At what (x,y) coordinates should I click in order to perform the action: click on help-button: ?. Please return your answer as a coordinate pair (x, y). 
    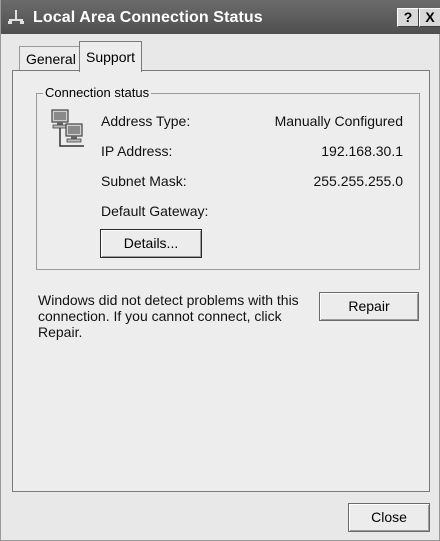
    Looking at the image, I should click on (408, 17).